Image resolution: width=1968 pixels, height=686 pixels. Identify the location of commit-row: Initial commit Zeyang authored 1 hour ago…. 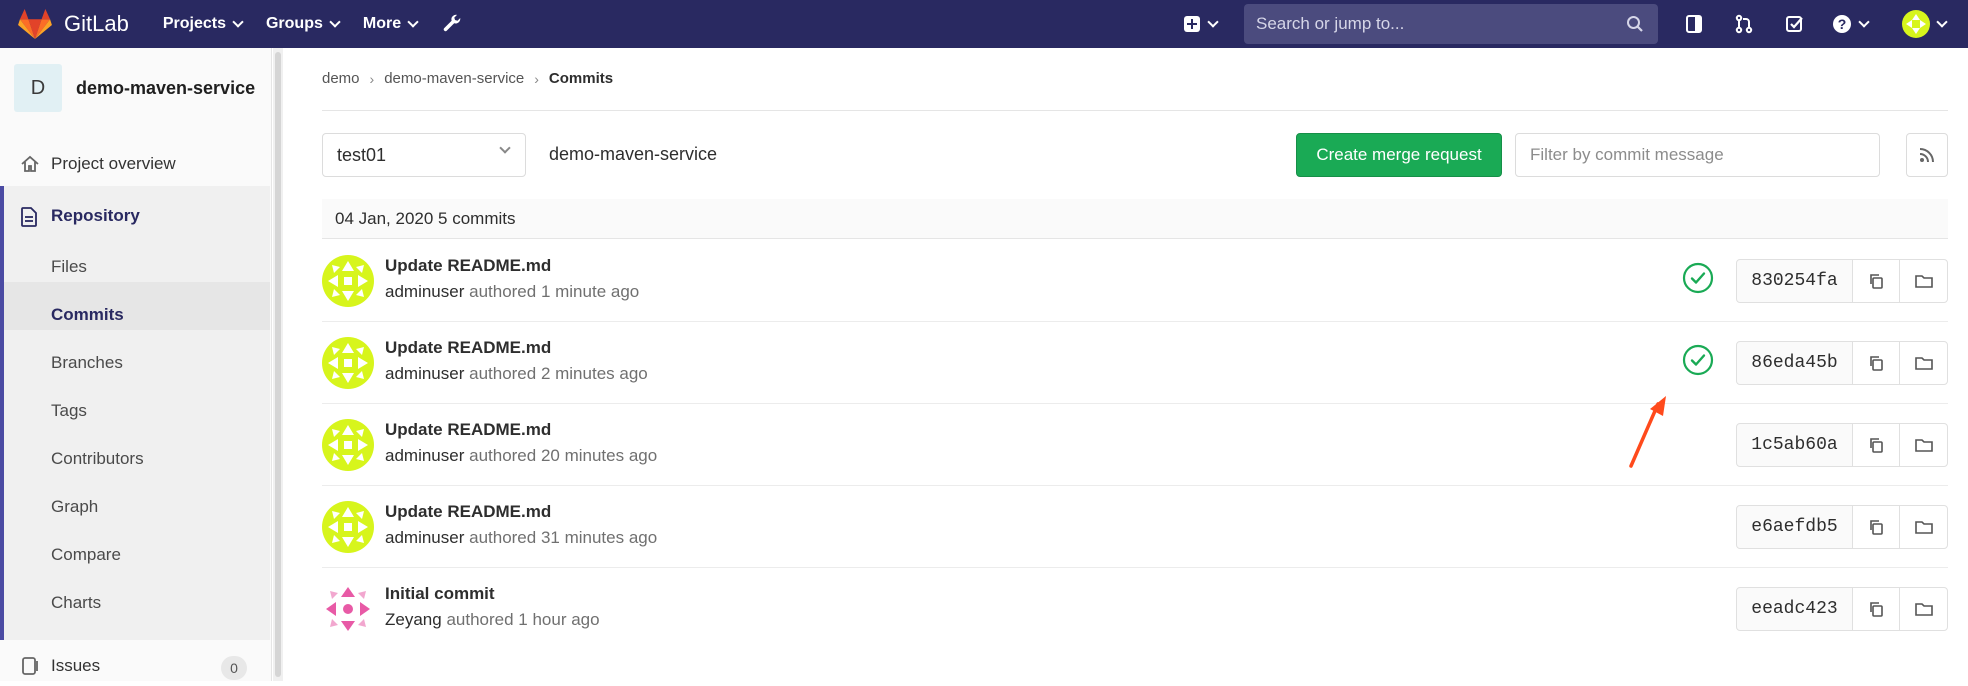
(1135, 609).